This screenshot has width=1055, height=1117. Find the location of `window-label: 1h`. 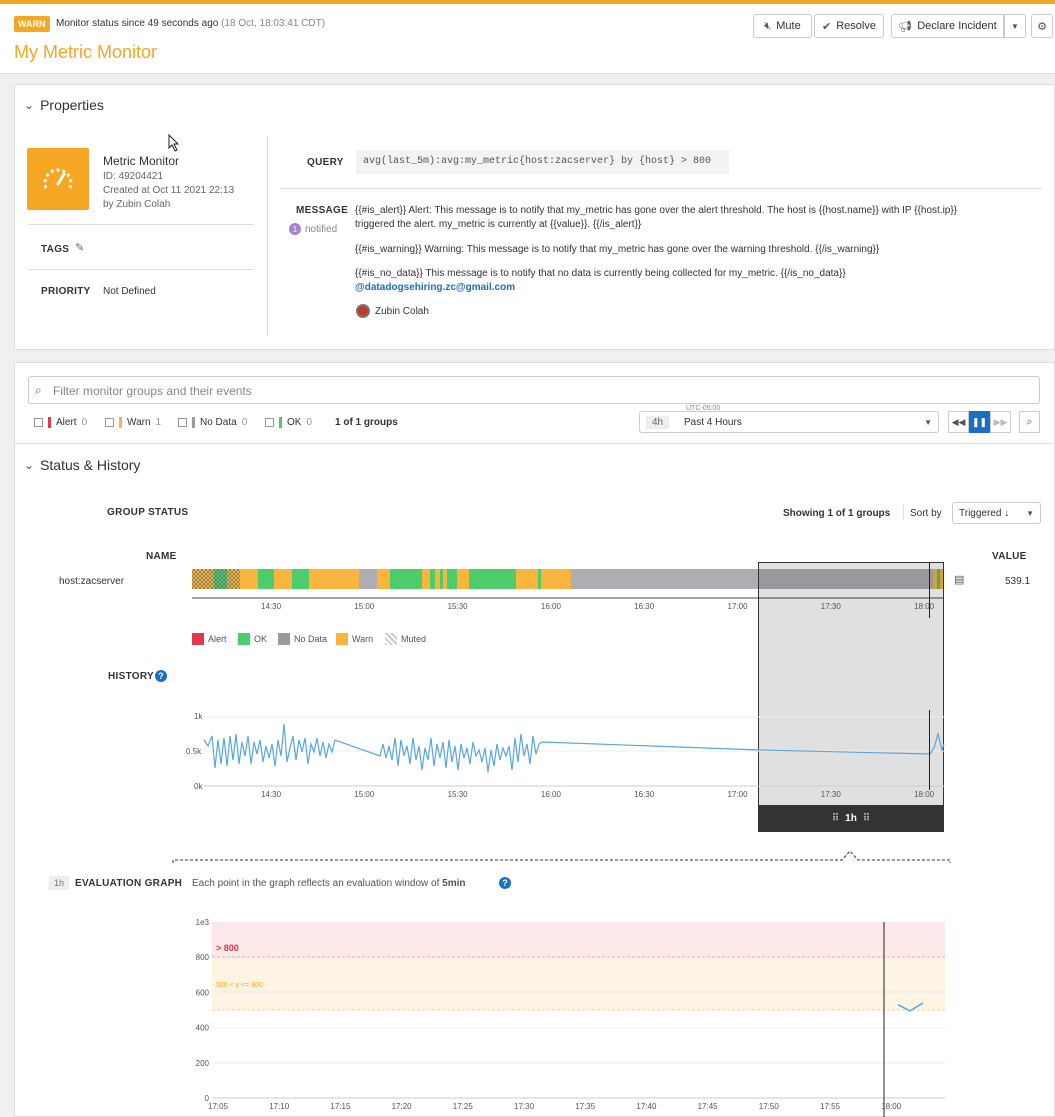

window-label: 1h is located at coordinates (851, 818).